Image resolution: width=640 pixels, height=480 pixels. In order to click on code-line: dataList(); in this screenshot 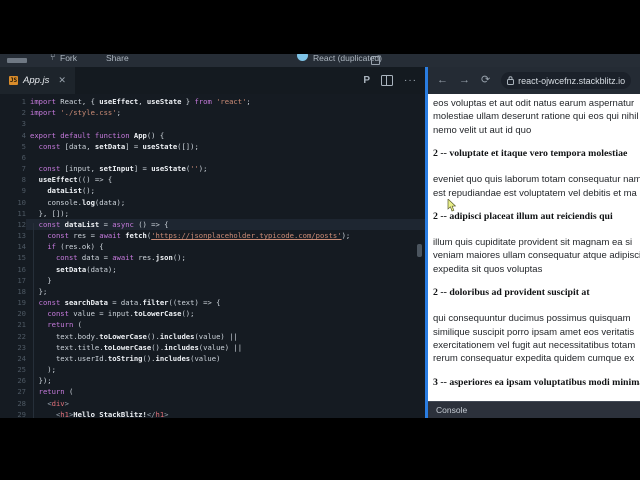, I will do `click(225, 190)`.